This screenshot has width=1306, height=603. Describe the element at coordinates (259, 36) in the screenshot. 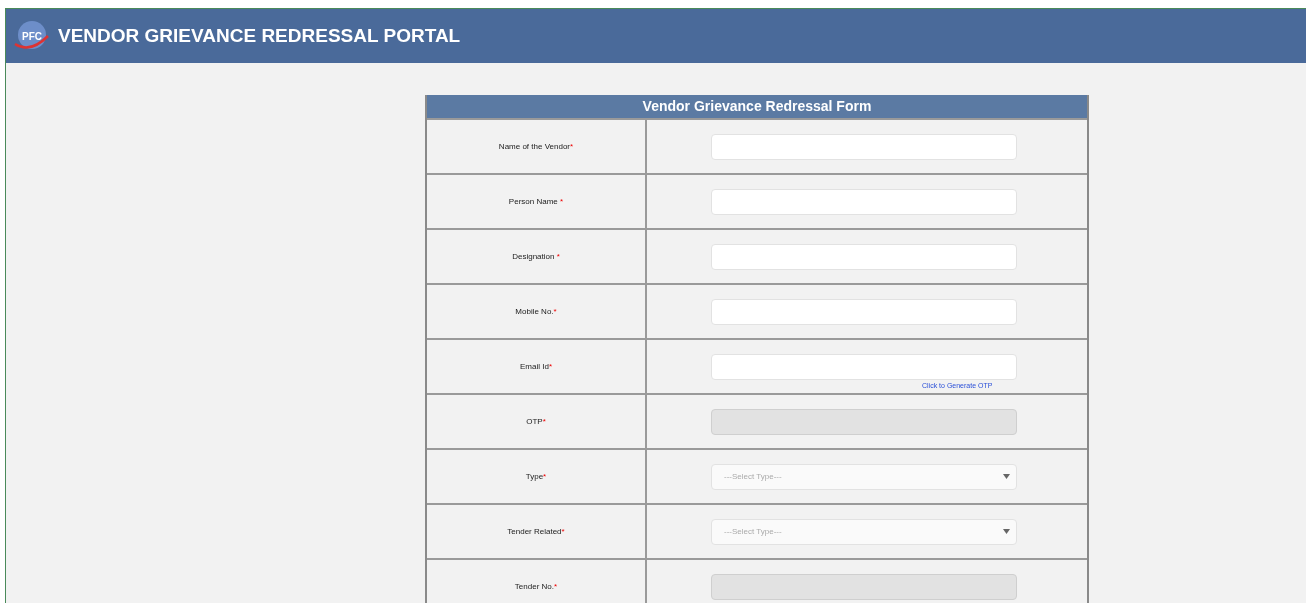

I see `portal-title: VENDOR GRIEVANCE REDRESSAL PORTAL` at that location.